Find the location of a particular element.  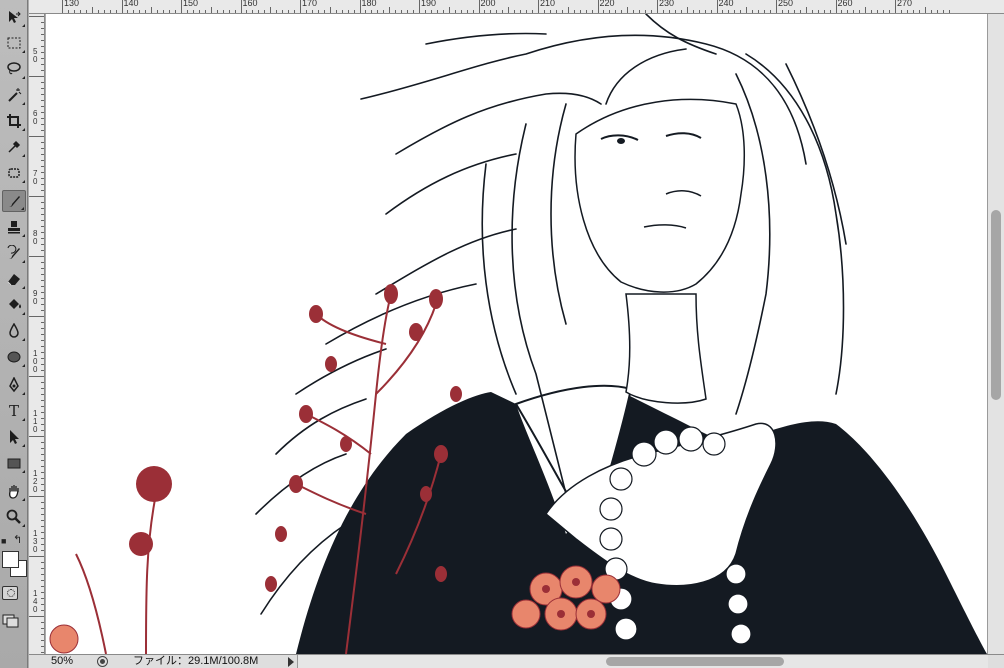

document-profile-icon is located at coordinates (102, 661).